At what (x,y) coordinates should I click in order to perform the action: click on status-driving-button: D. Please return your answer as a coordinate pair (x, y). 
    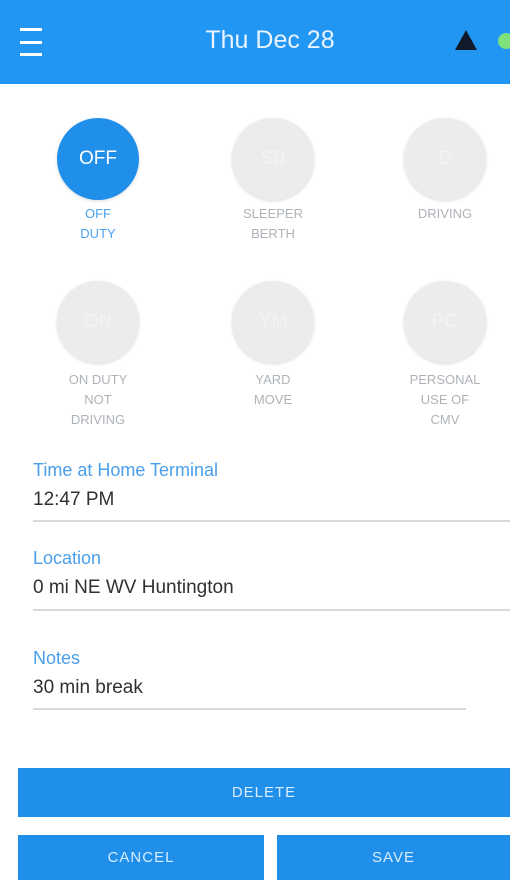
    Looking at the image, I should click on (445, 159).